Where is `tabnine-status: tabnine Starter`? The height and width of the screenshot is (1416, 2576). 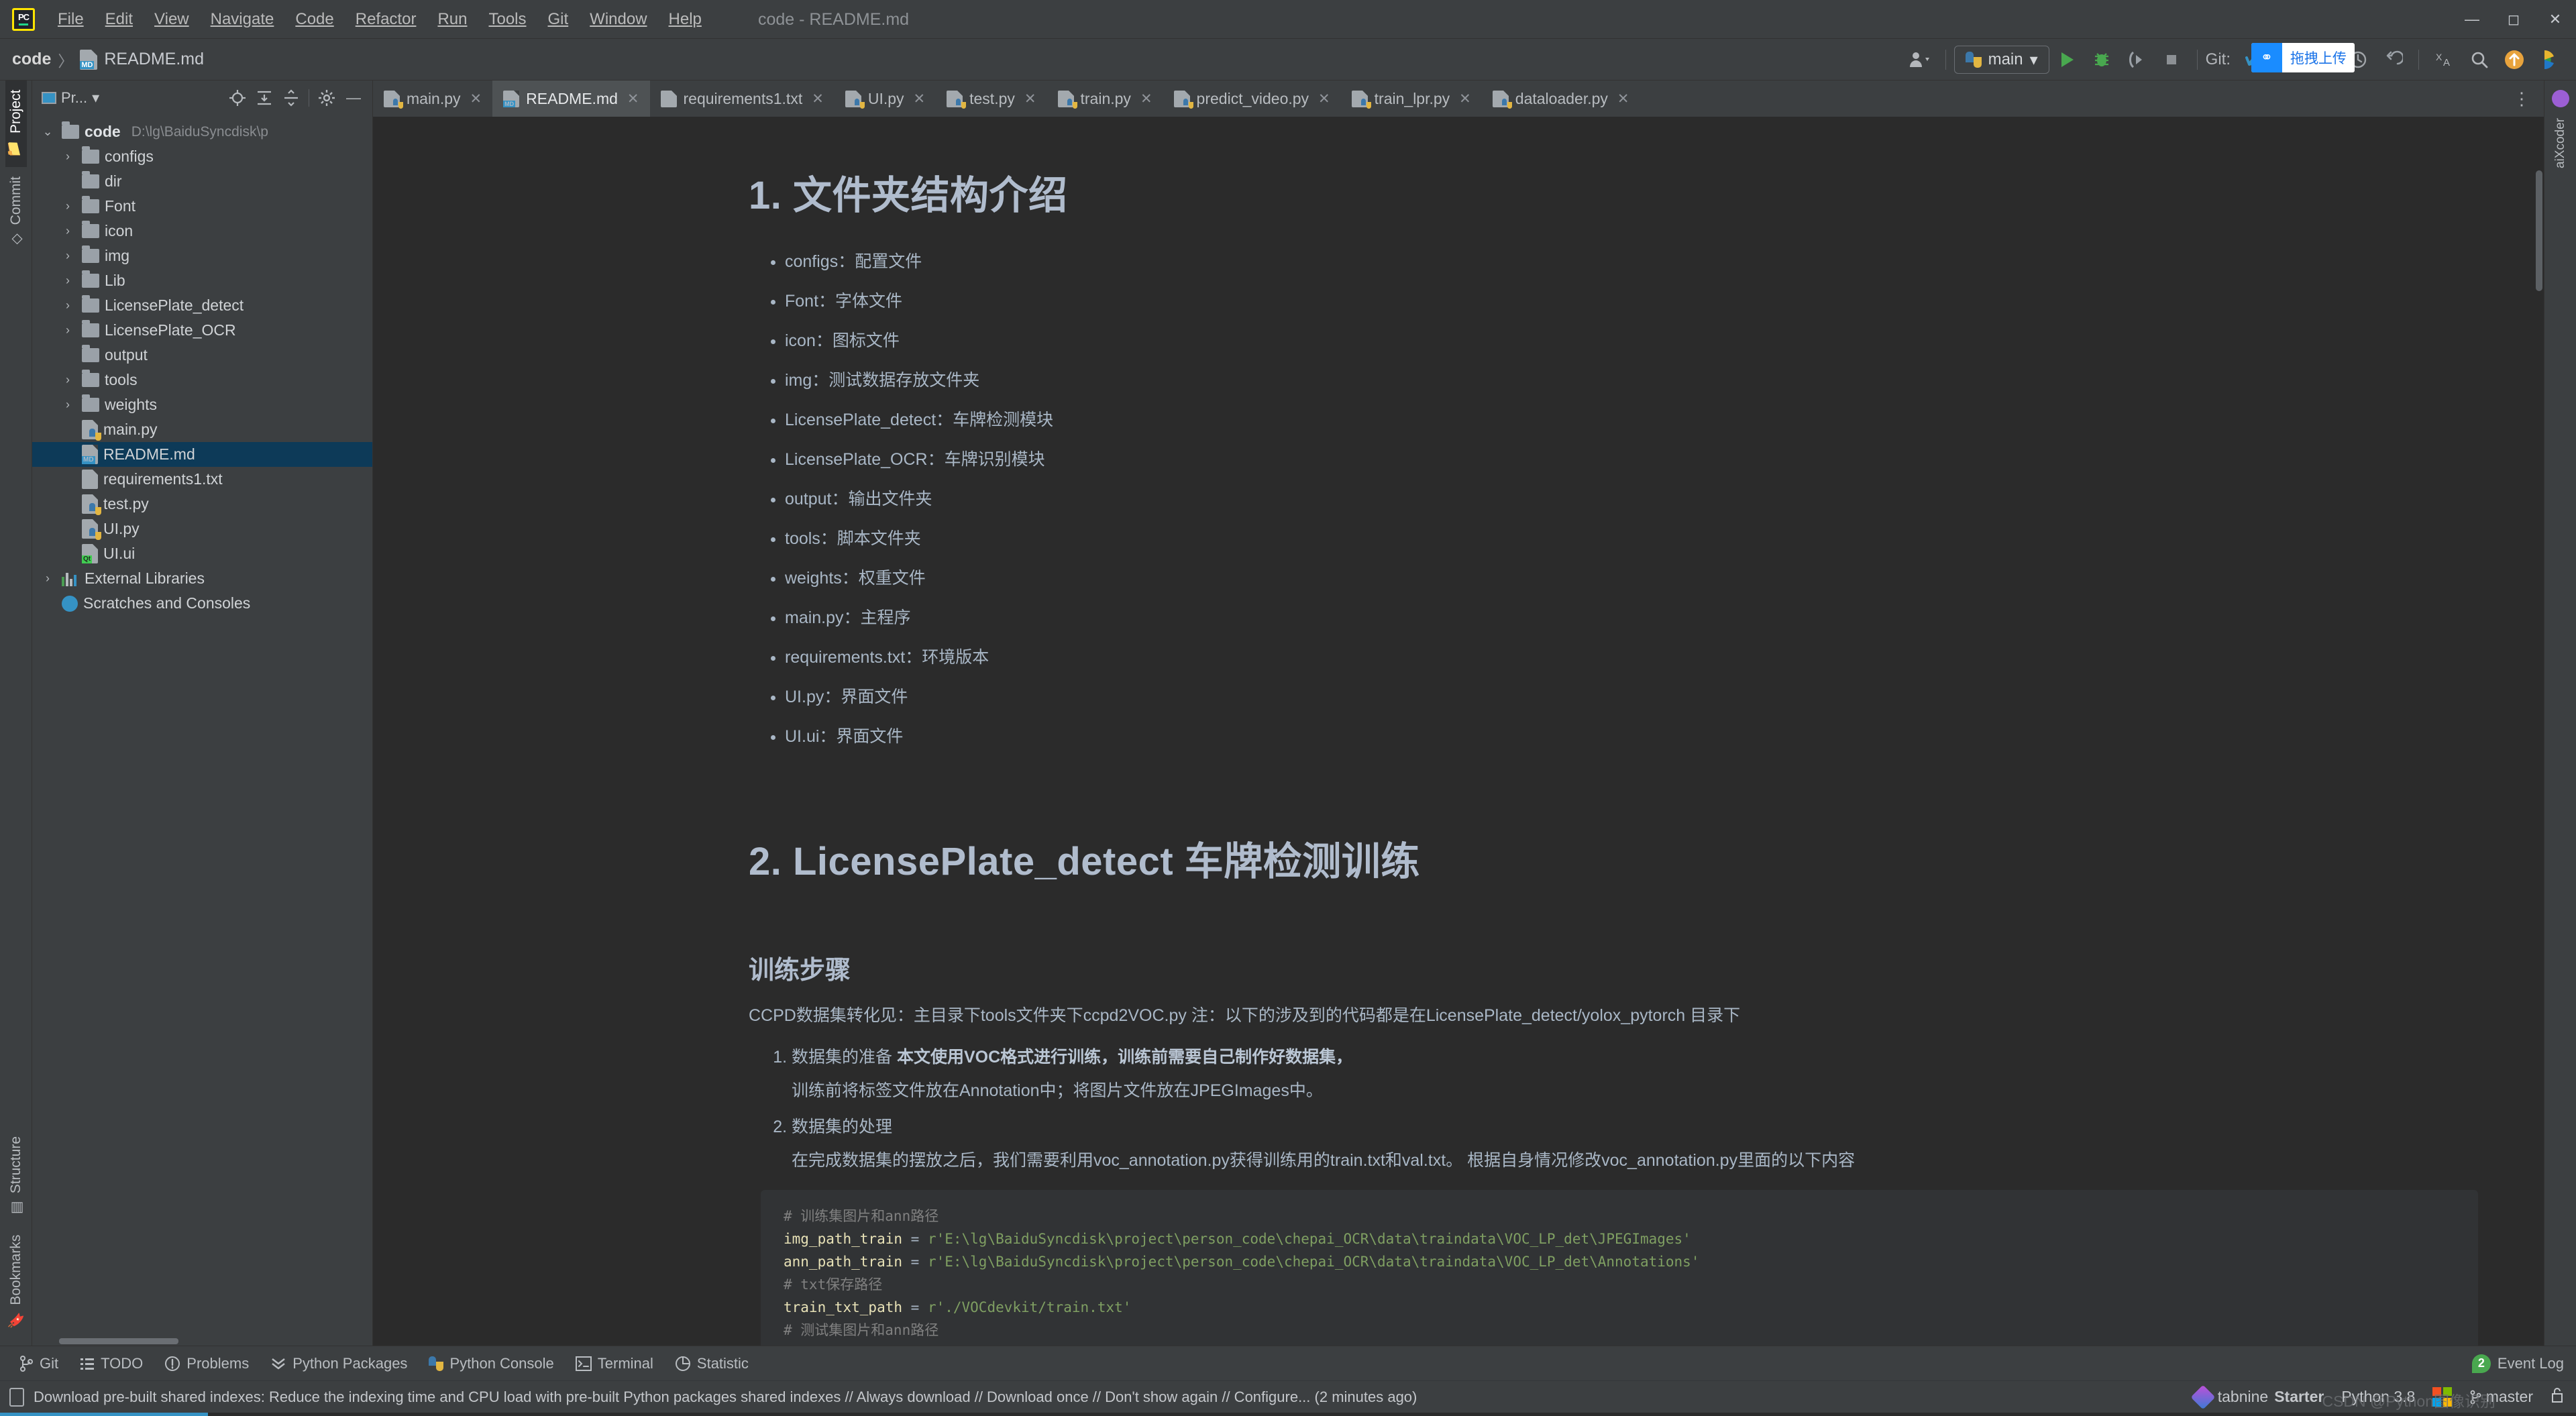 tabnine-status: tabnine Starter is located at coordinates (2257, 1397).